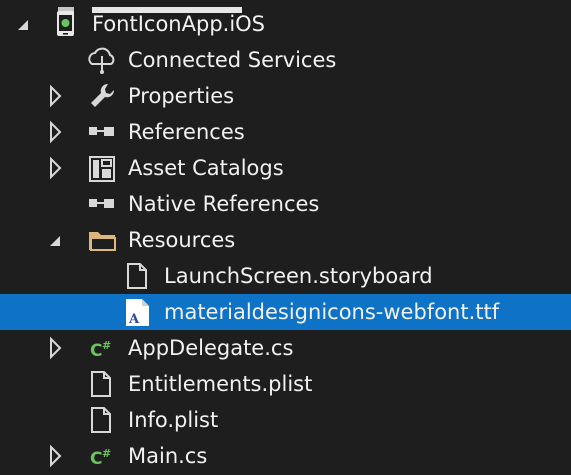  What do you see at coordinates (285, 456) in the screenshot?
I see `tree-row-main-cs: C # Main.cs` at bounding box center [285, 456].